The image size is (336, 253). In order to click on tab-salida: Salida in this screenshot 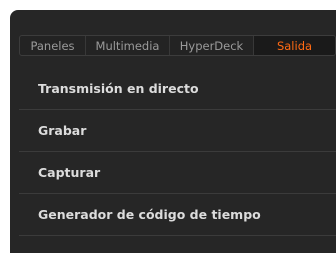, I will do `click(294, 45)`.